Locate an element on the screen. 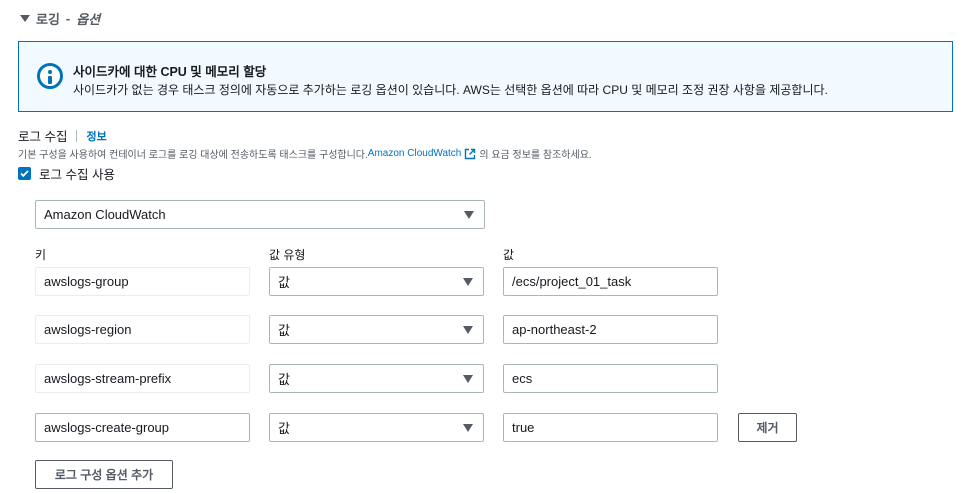 Image resolution: width=970 pixels, height=494 pixels. remove-button: 제거 is located at coordinates (767, 427).